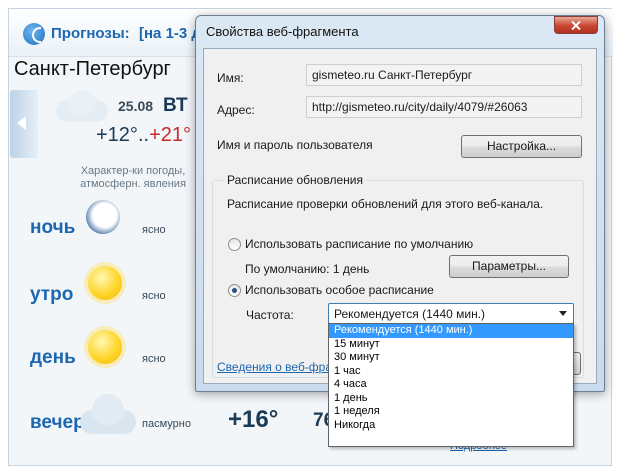  What do you see at coordinates (282, 31) in the screenshot?
I see `dialog-title: Свойства веб-фрагмента` at bounding box center [282, 31].